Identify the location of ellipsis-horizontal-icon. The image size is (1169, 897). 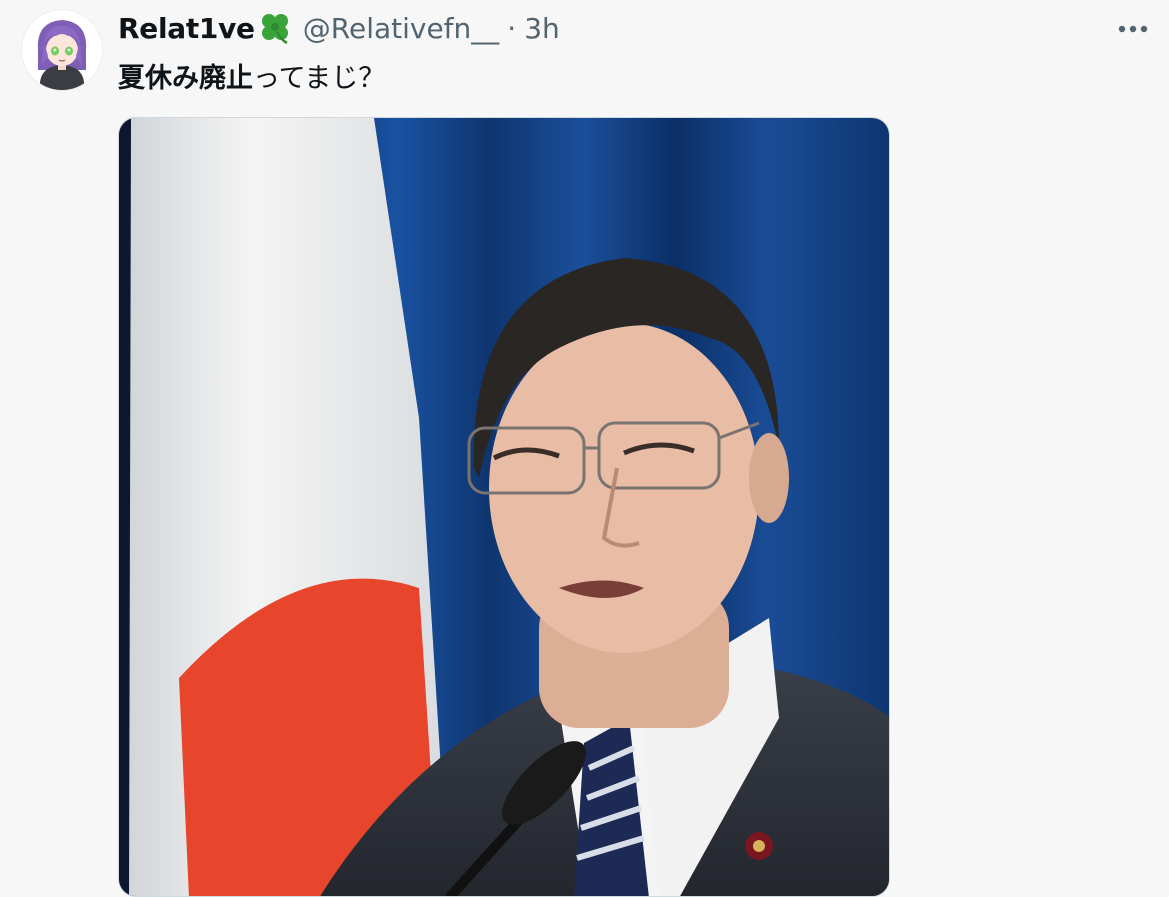
(1133, 29).